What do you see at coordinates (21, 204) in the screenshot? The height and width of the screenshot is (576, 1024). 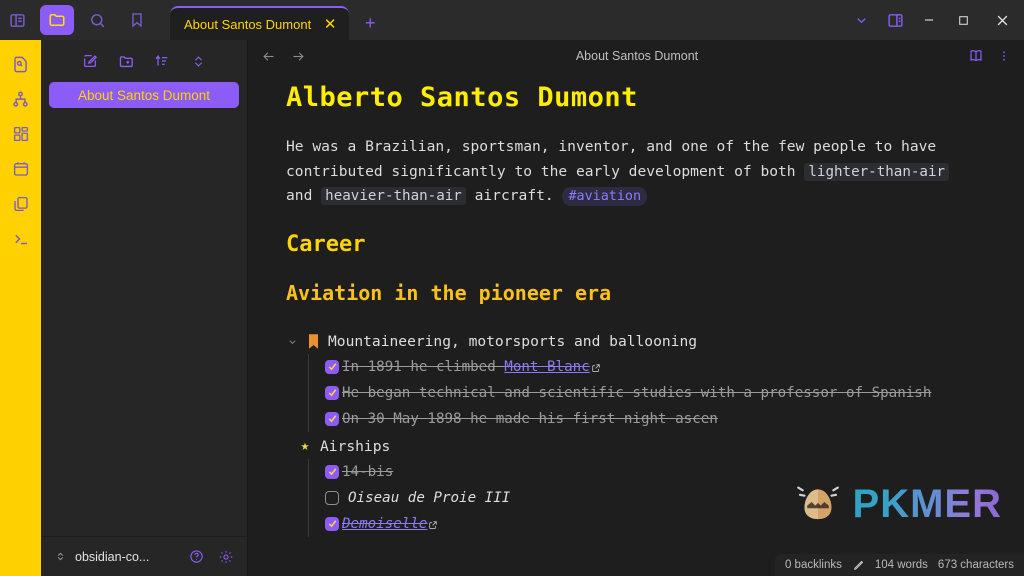 I see `copy-pages-icon` at bounding box center [21, 204].